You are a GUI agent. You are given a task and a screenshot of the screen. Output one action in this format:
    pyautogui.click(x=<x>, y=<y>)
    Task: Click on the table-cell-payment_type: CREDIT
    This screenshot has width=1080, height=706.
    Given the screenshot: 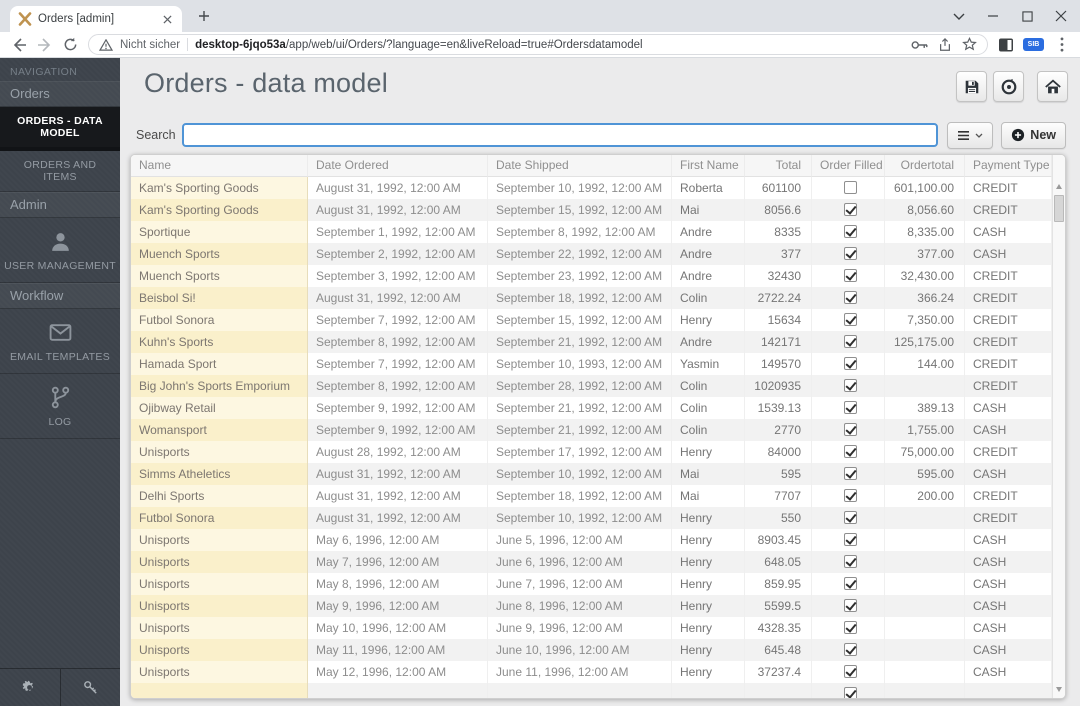 What is the action you would take?
    pyautogui.click(x=1008, y=188)
    